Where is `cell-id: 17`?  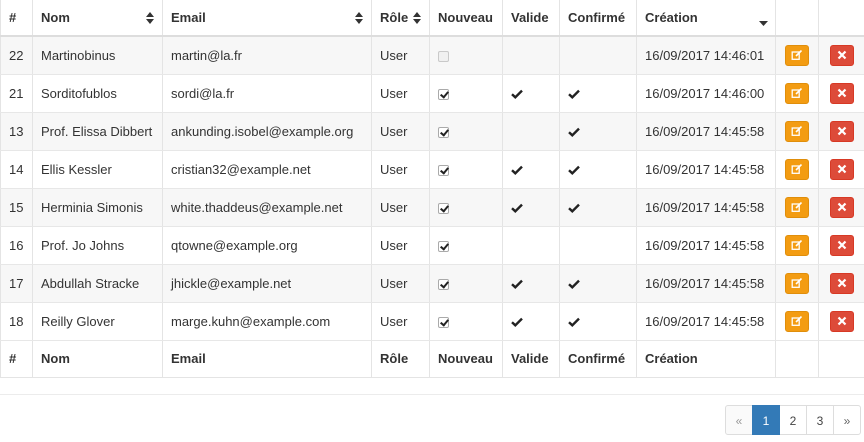 cell-id: 17 is located at coordinates (16, 283).